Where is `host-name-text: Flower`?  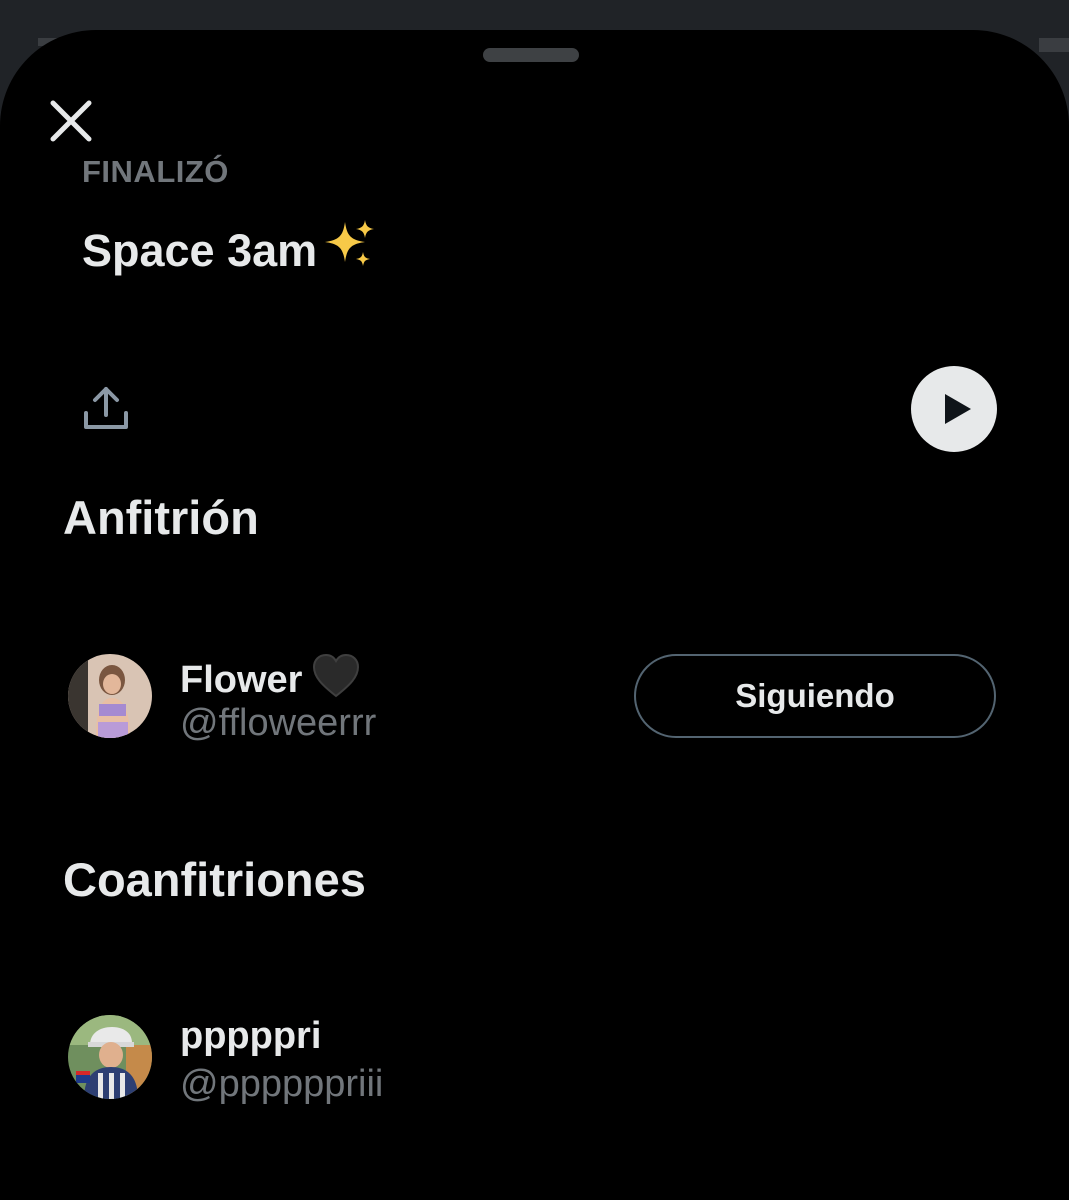 host-name-text: Flower is located at coordinates (241, 680).